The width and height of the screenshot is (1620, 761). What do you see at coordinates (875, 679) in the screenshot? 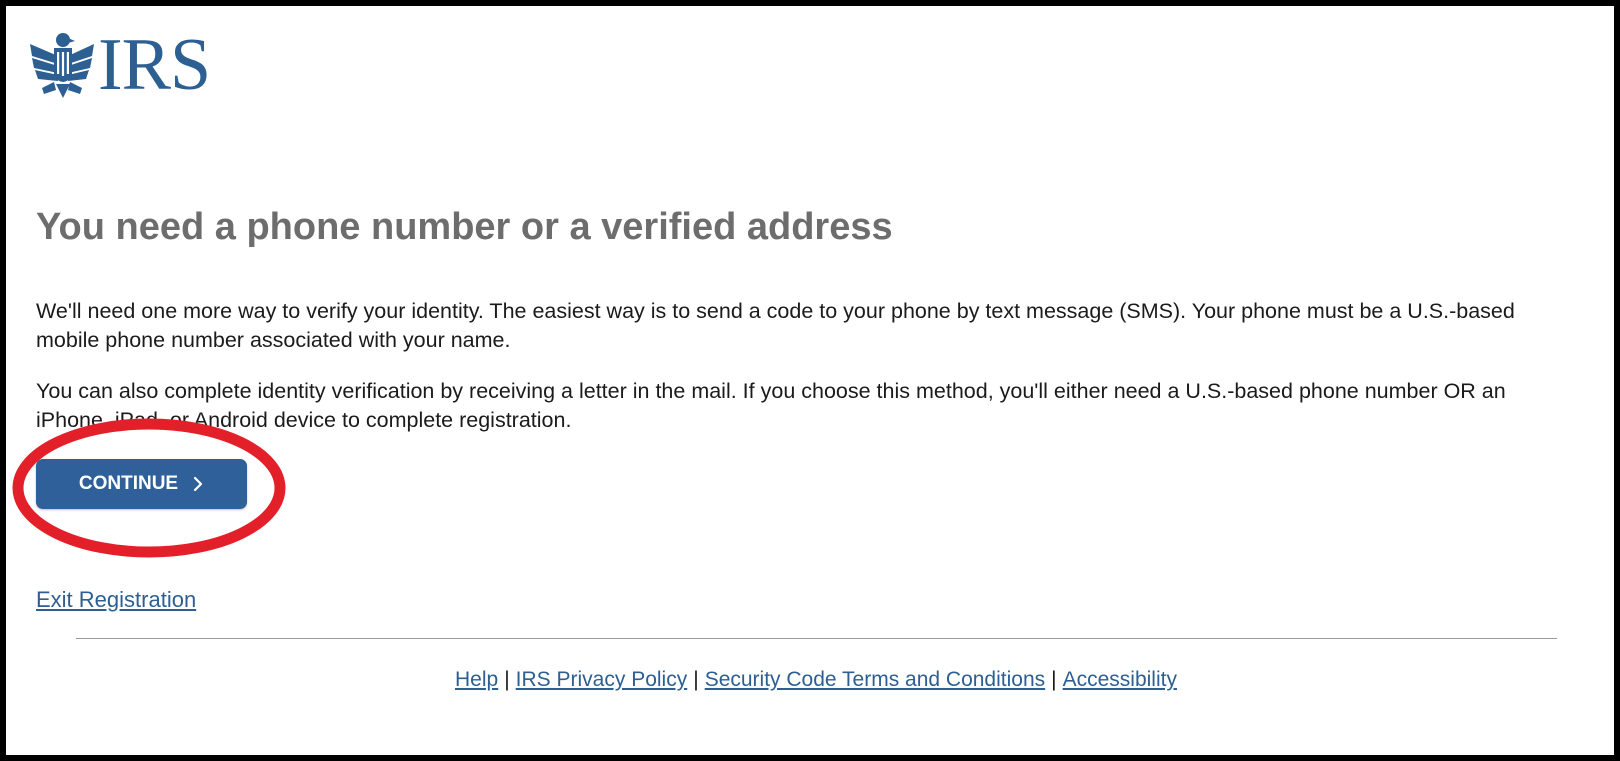
I see `security-code-terms-link: Security Code Terms and Conditions` at bounding box center [875, 679].